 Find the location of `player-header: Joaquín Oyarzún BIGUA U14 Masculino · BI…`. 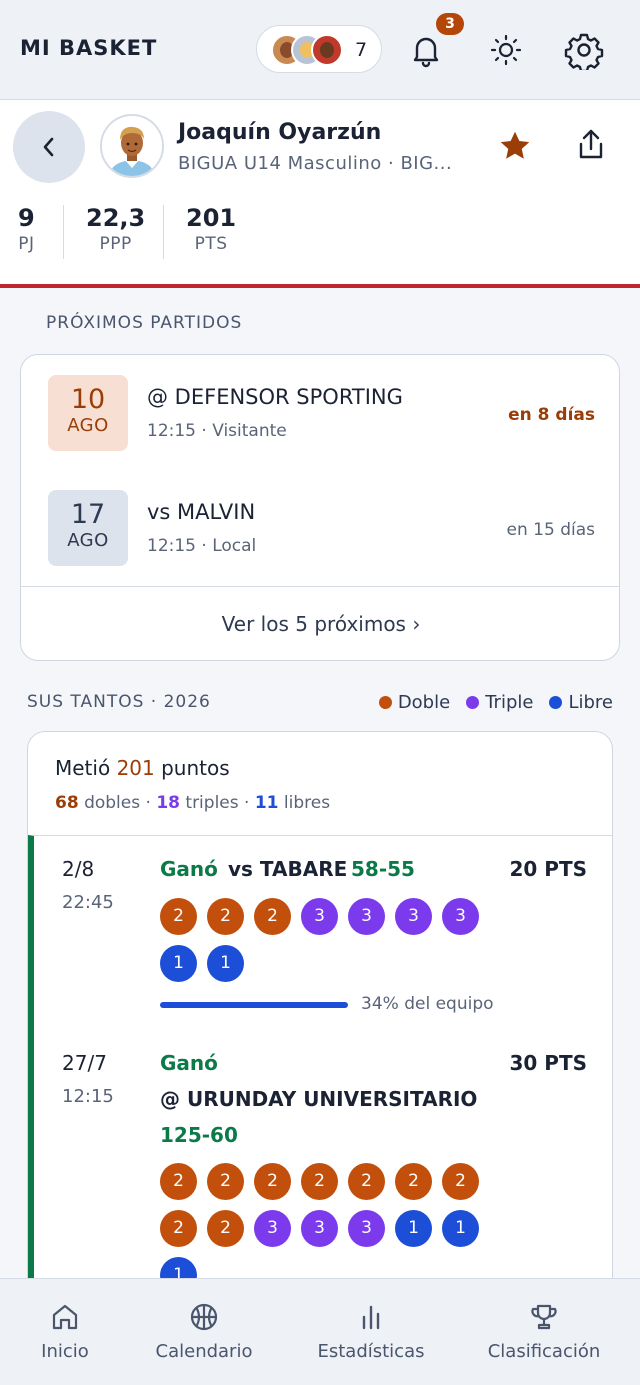

player-header: Joaquín Oyarzún BIGUA U14 Masculino · BI… is located at coordinates (320, 194).